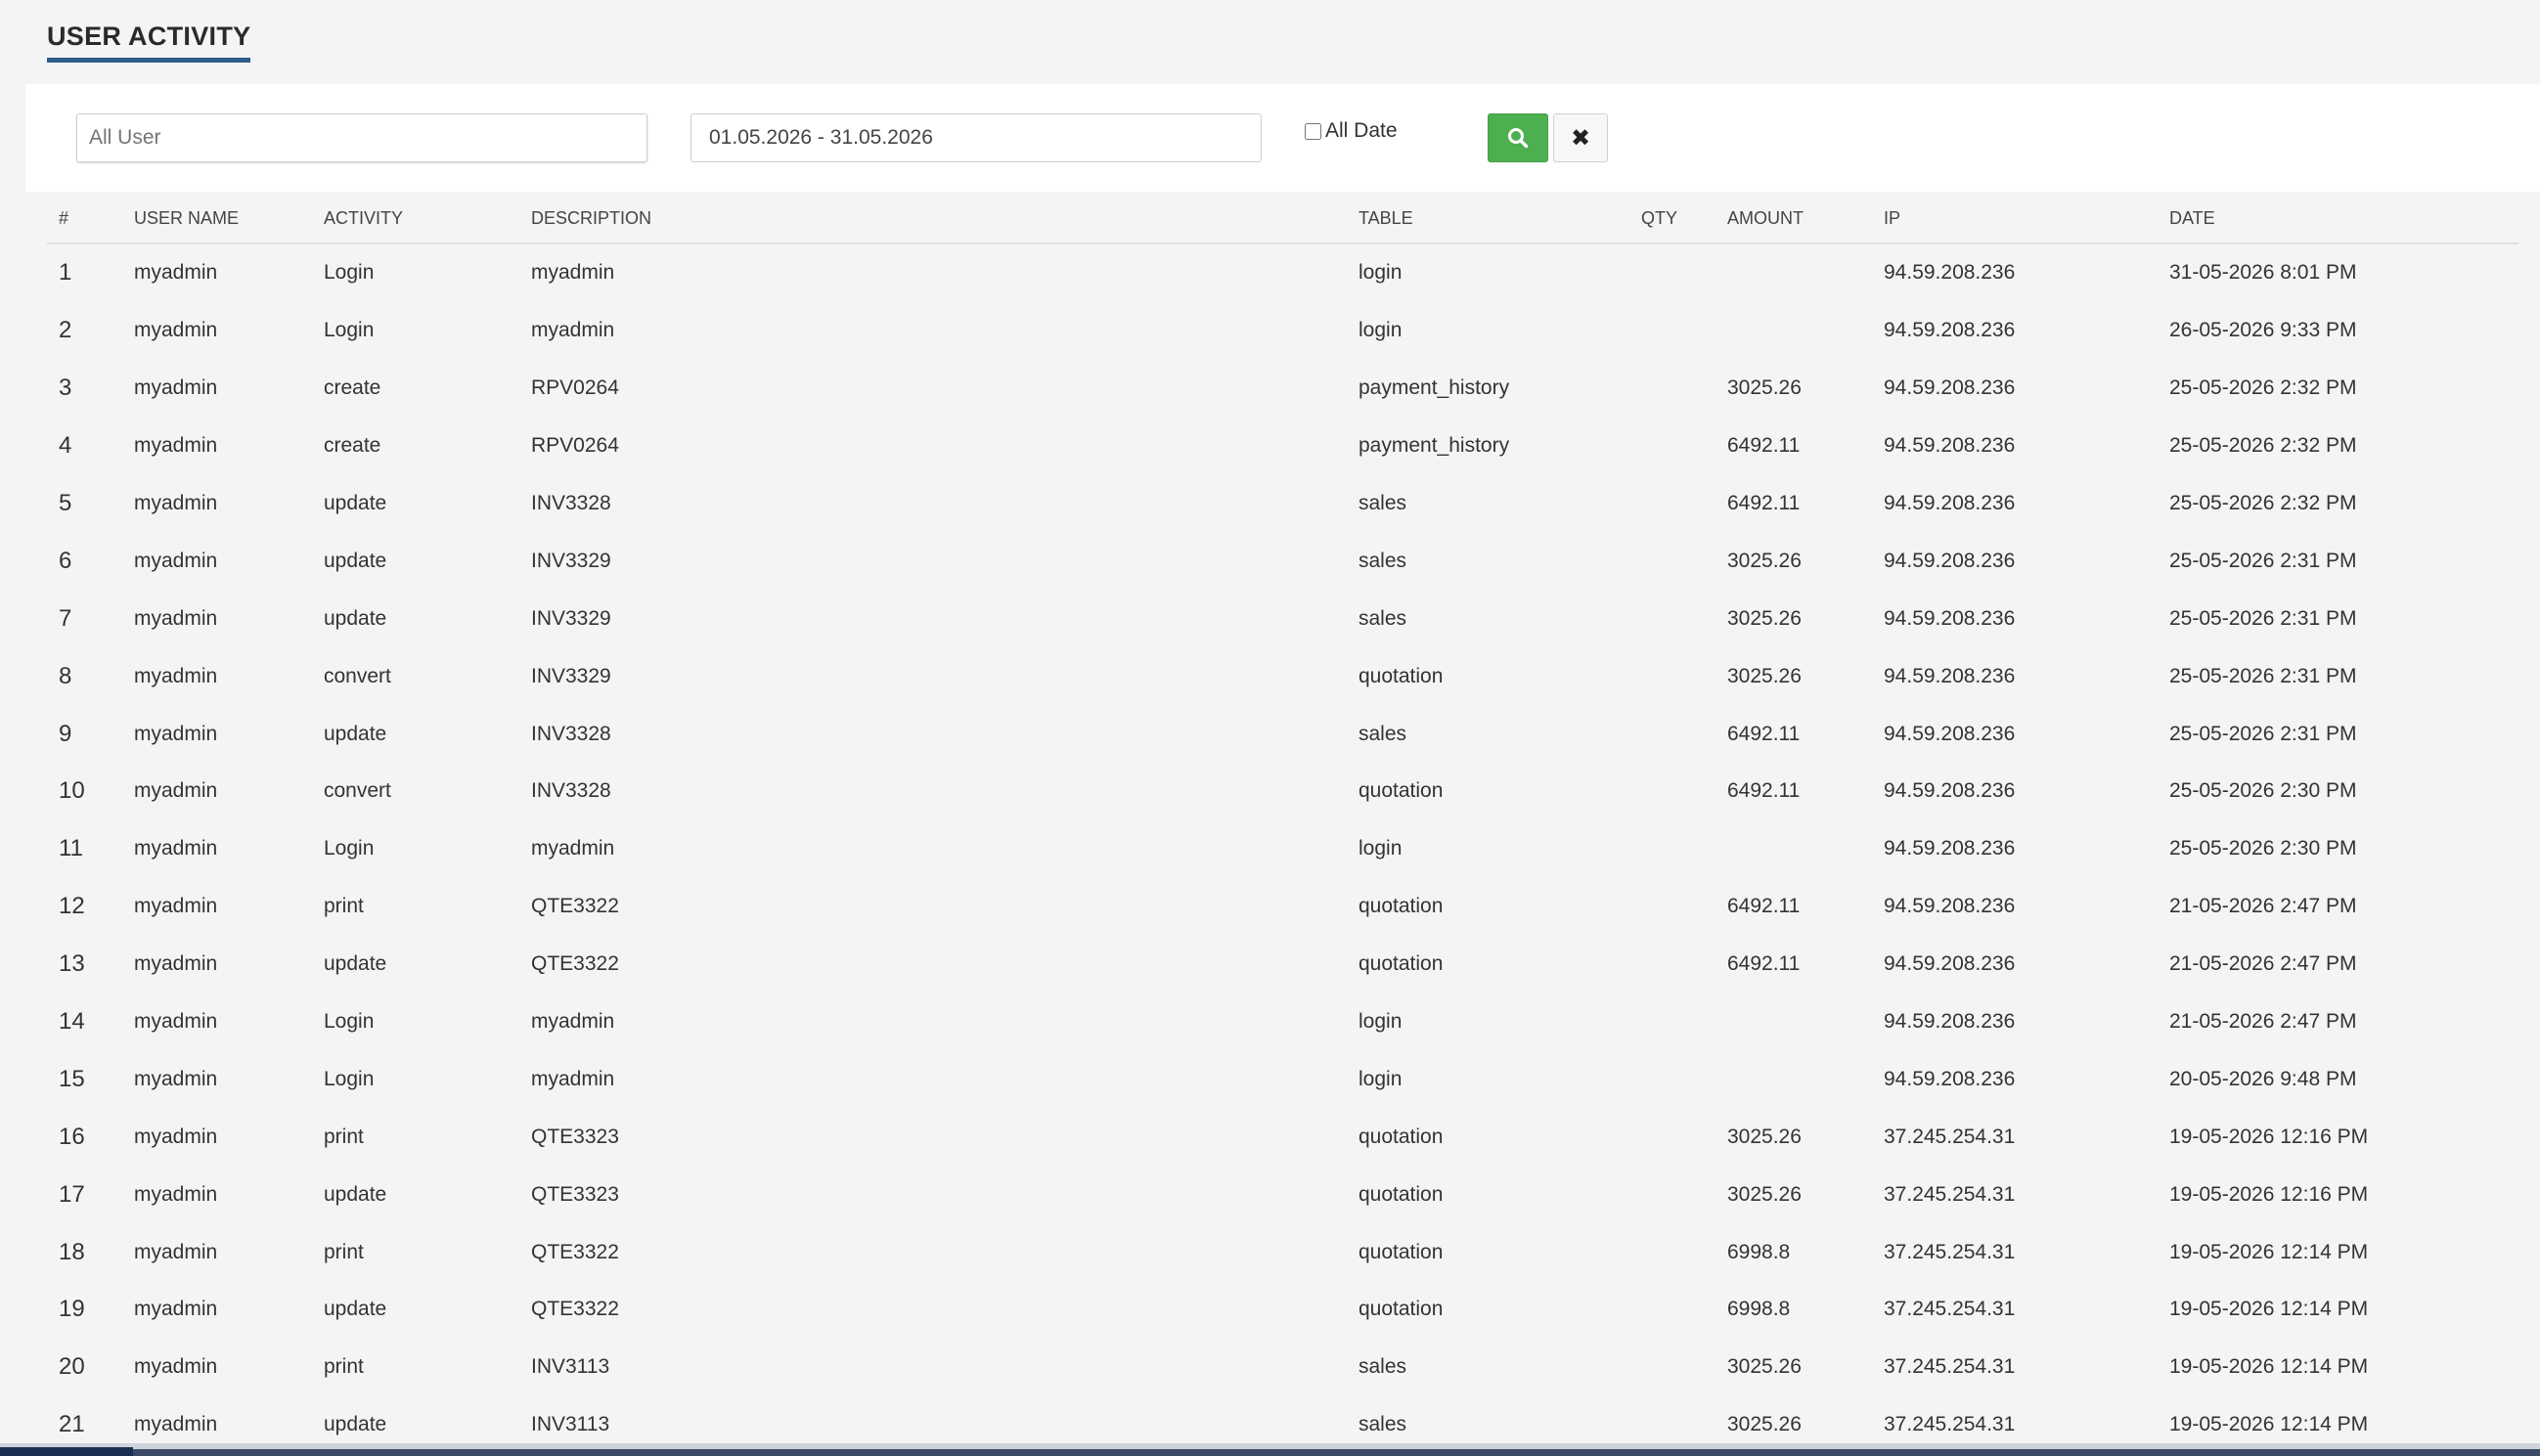 The height and width of the screenshot is (1456, 2540). What do you see at coordinates (1764, 733) in the screenshot?
I see `cell-amount: 6492.11` at bounding box center [1764, 733].